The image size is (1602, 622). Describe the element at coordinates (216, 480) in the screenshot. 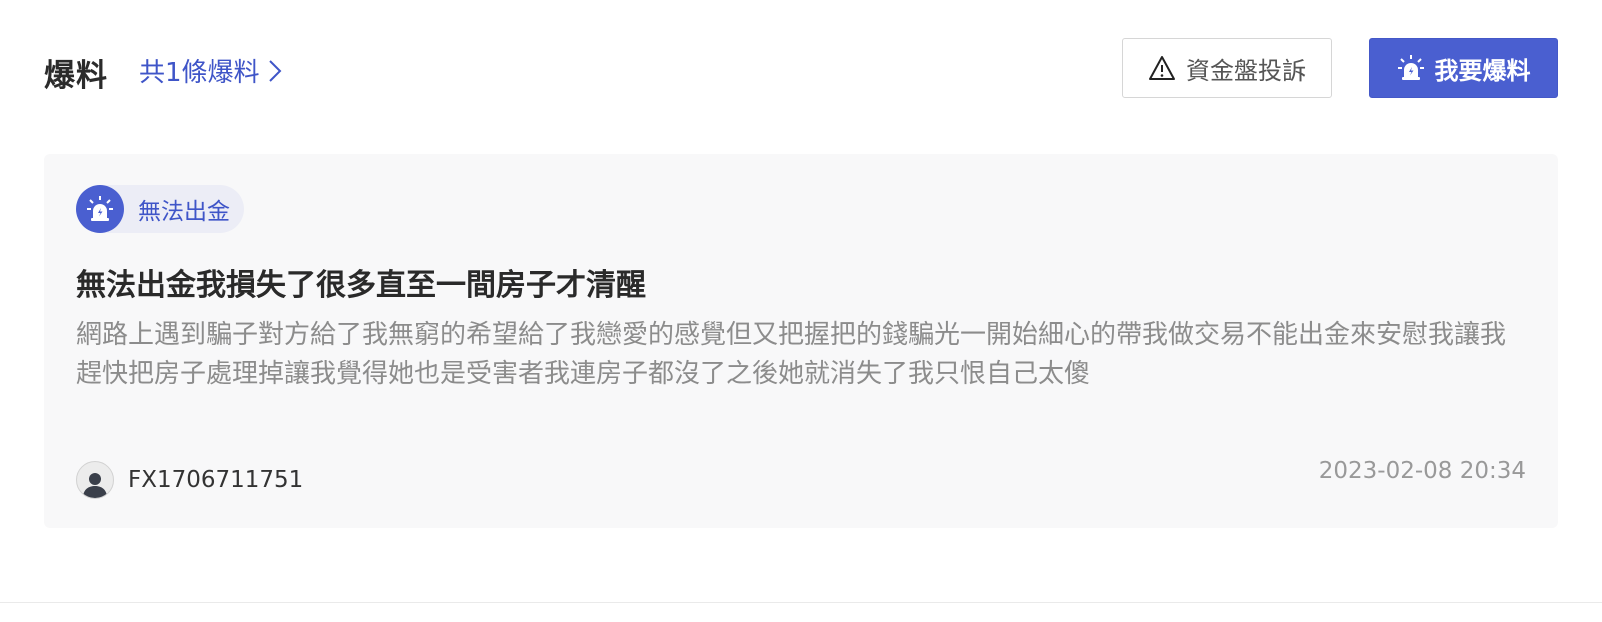

I see `author-name: FX1706711751` at that location.